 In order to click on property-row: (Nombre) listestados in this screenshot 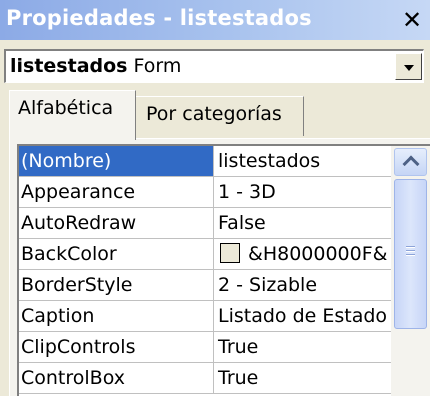, I will do `click(205, 161)`.